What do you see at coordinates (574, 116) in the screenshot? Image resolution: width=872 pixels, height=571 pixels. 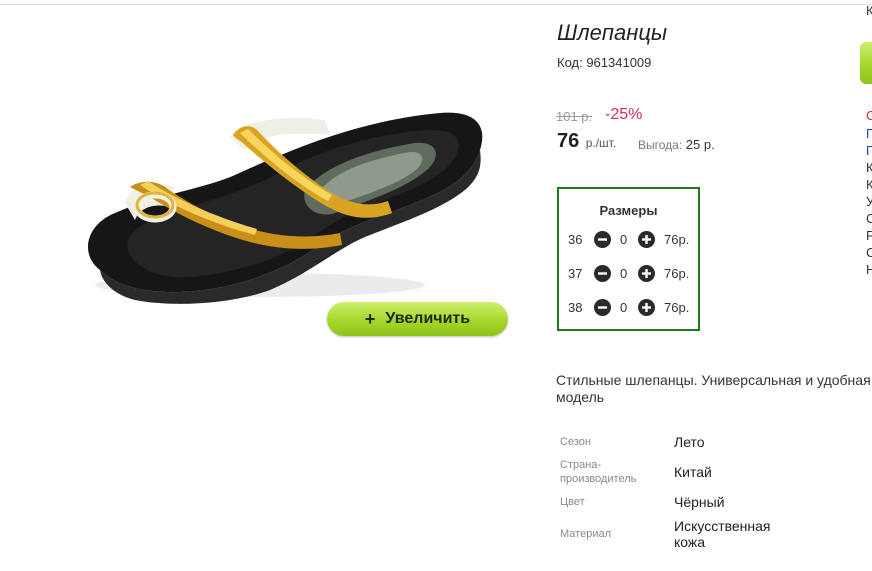 I see `old-price: 101 р.` at bounding box center [574, 116].